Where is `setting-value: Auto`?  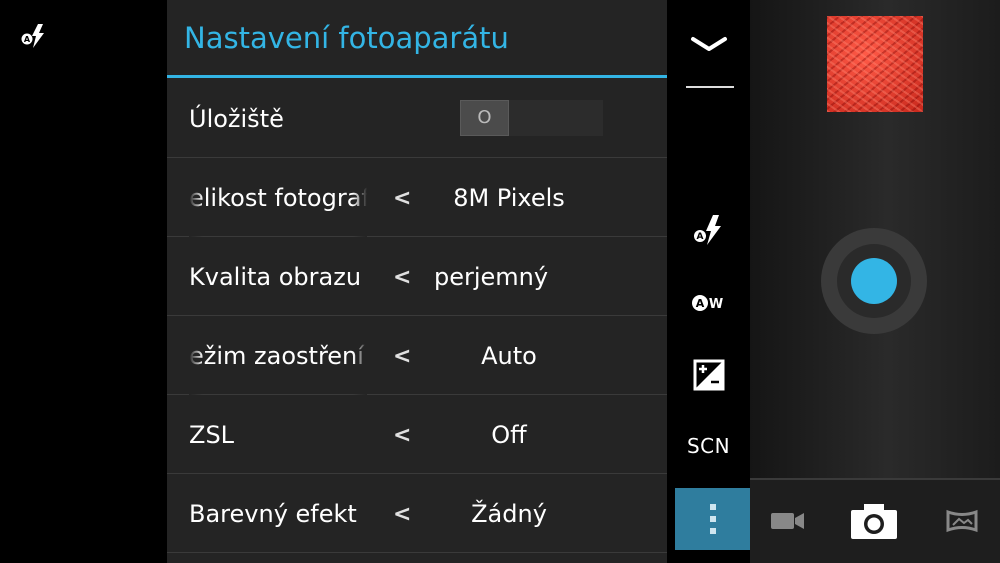
setting-value: Auto is located at coordinates (509, 356).